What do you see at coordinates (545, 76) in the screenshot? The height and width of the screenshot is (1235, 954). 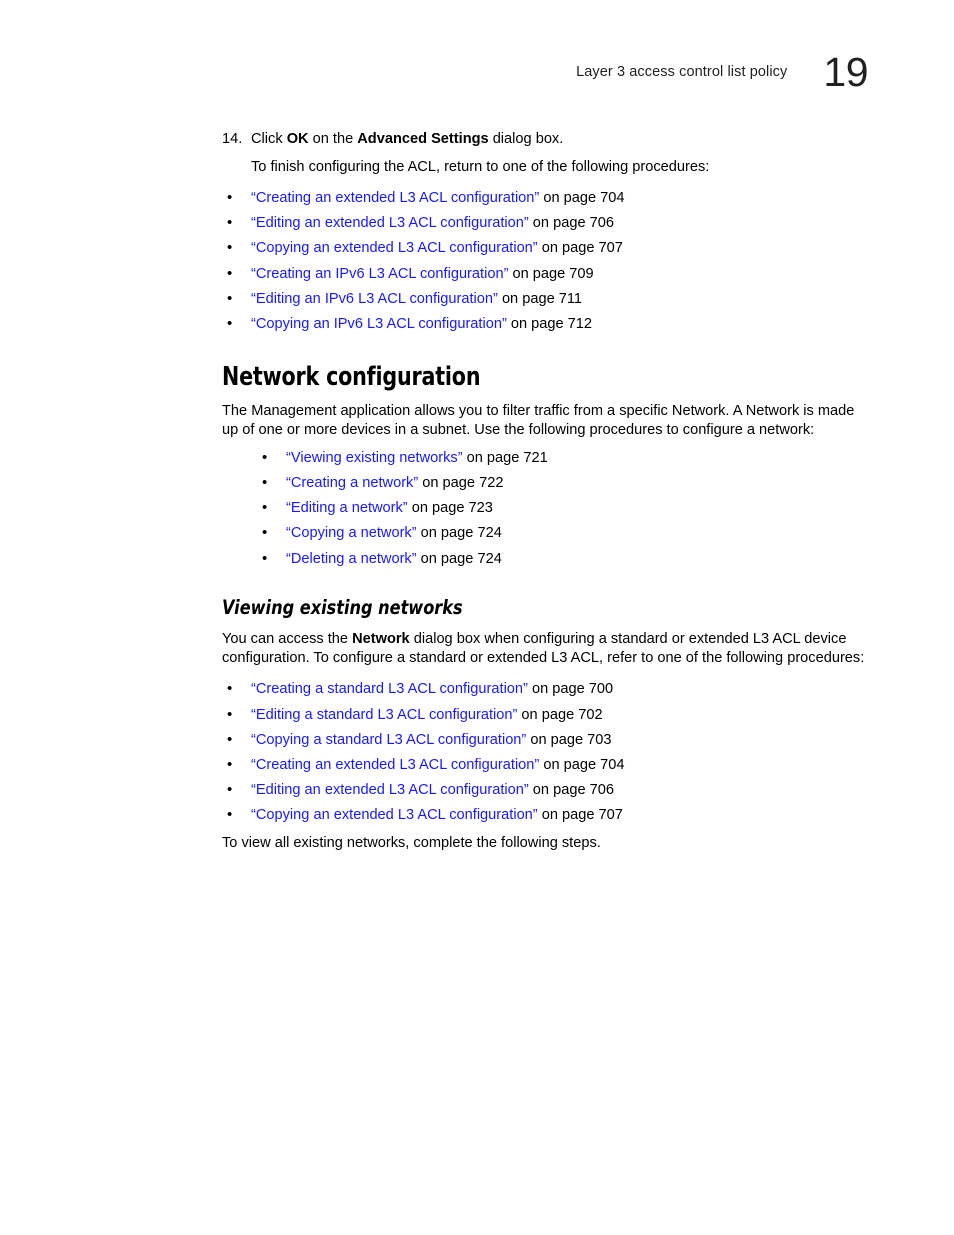 I see `running-header: Layer 3 access control list policy 19` at bounding box center [545, 76].